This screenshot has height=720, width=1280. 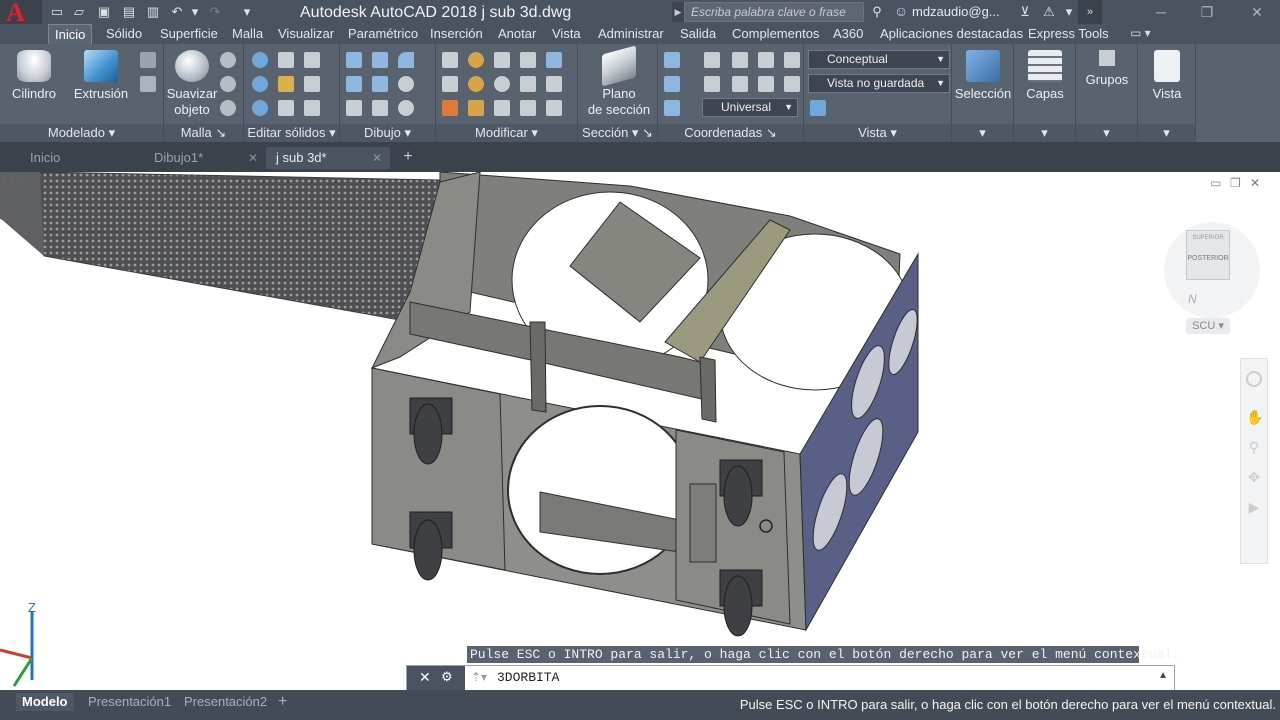 What do you see at coordinates (1255, 183) in the screenshot?
I see `viewport-close-icon: ✕` at bounding box center [1255, 183].